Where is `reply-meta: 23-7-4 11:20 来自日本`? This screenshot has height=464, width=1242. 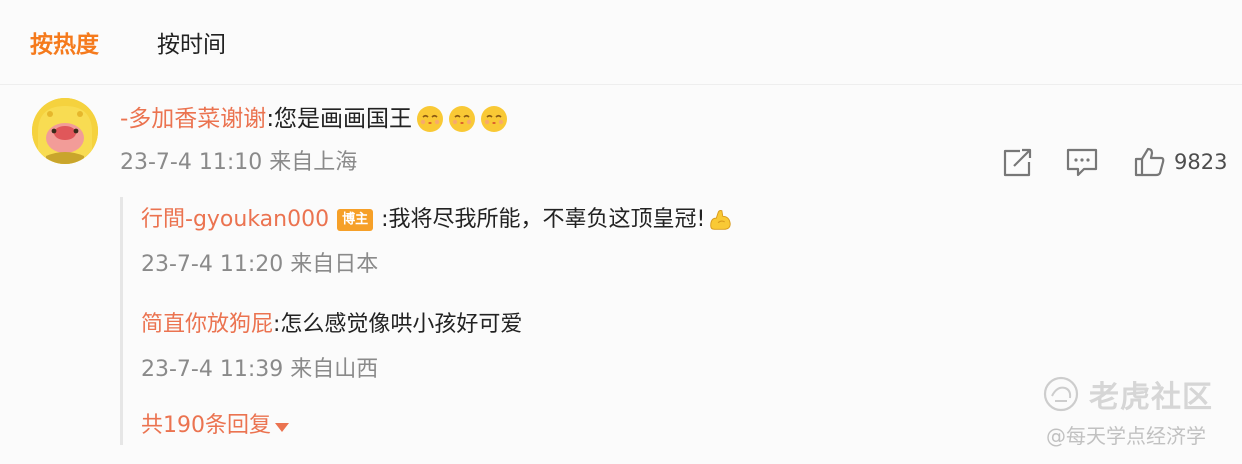
reply-meta: 23-7-4 11:20 来自日本 is located at coordinates (259, 265).